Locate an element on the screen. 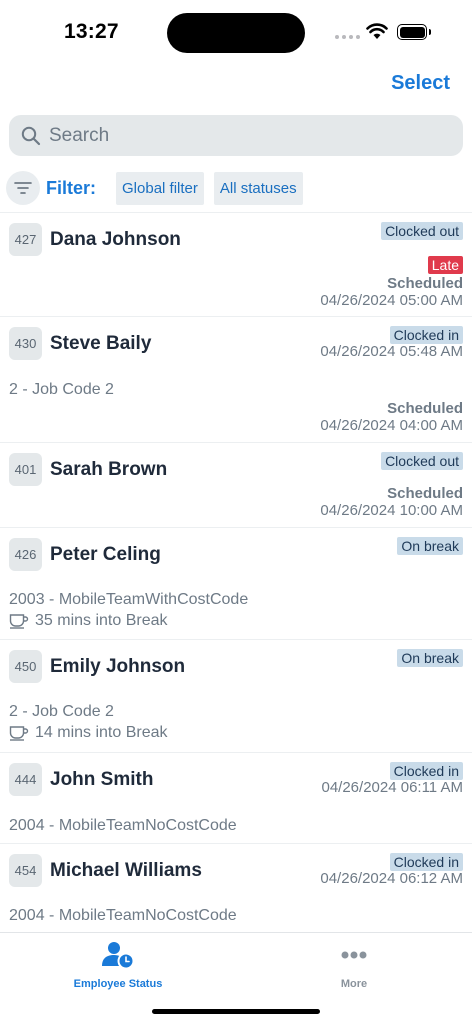 This screenshot has width=472, height=1024. status-time: 13:27 is located at coordinates (91, 31).